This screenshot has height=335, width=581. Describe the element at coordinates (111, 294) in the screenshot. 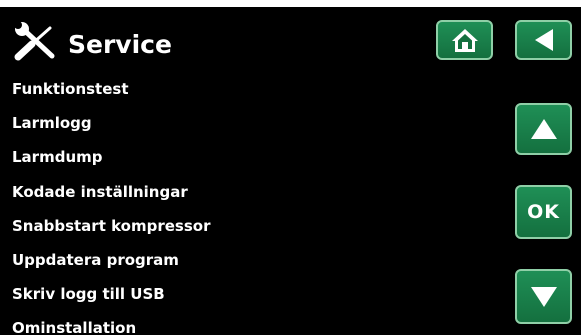

I see `menu-item-skriv-logg-till-usb: Skriv logg till USB` at that location.